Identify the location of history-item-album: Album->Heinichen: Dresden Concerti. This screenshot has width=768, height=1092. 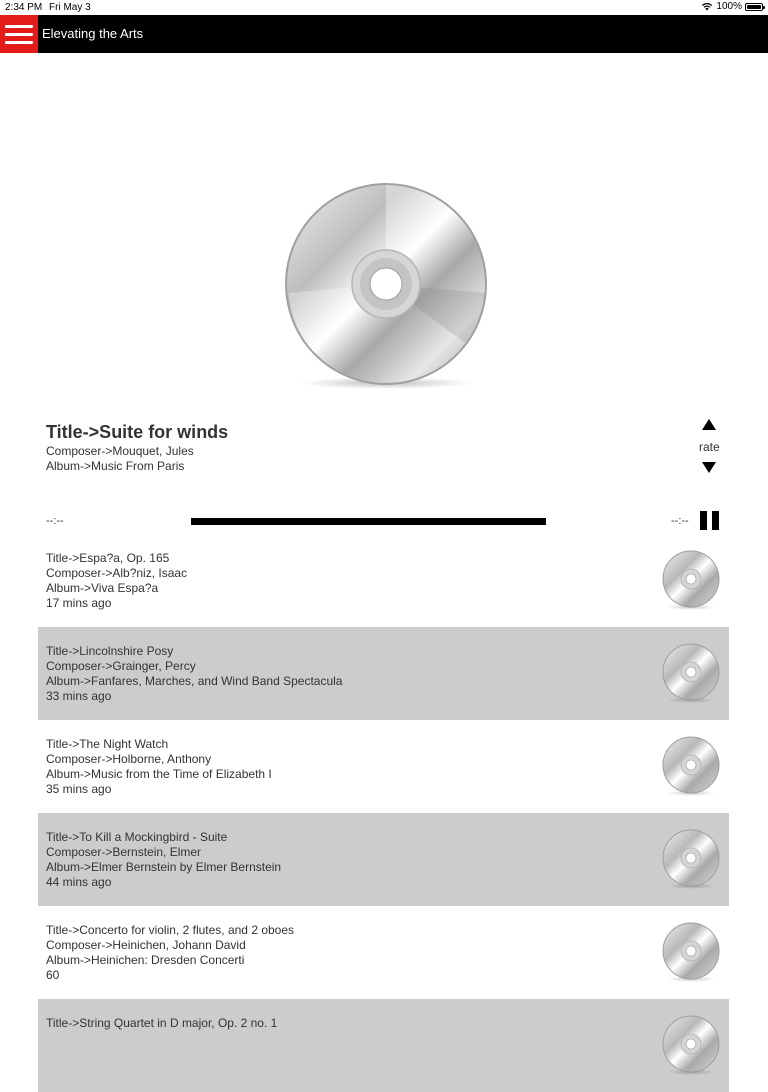
(145, 960).